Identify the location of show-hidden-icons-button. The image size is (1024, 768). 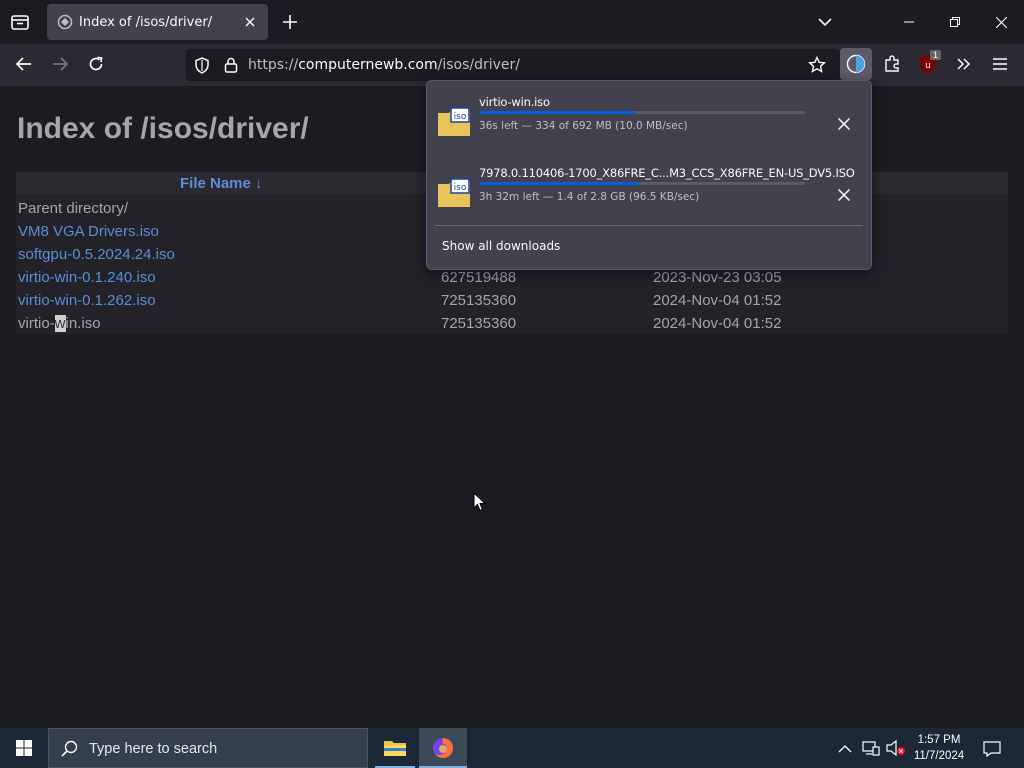
(846, 748).